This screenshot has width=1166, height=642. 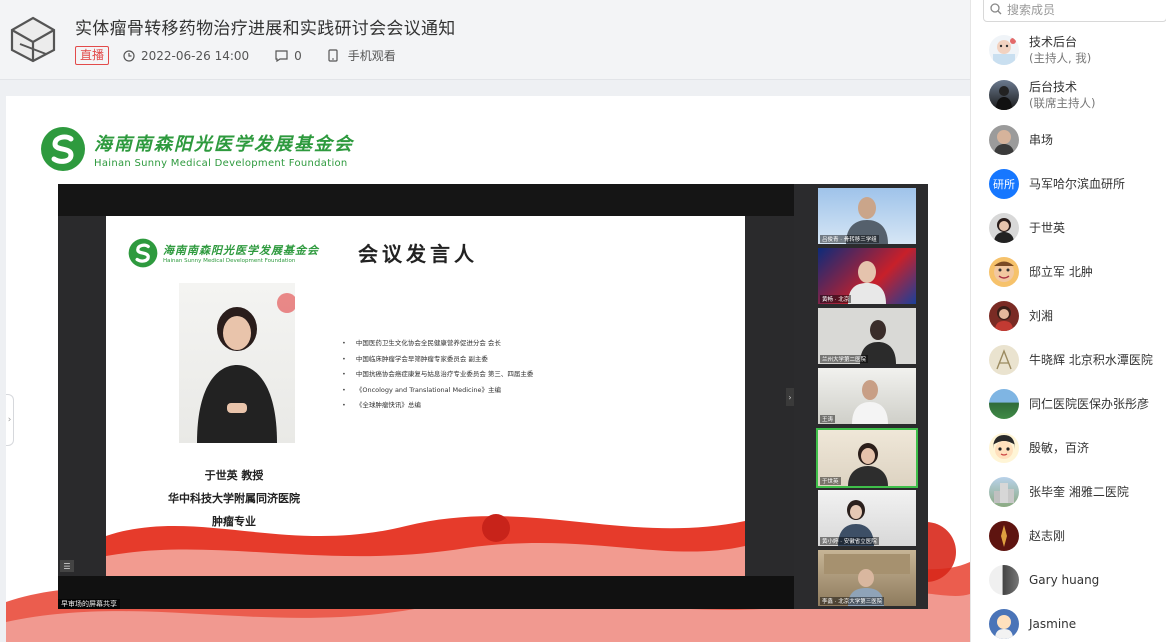 I want to click on member-name: Gary huang, so click(x=1064, y=580).